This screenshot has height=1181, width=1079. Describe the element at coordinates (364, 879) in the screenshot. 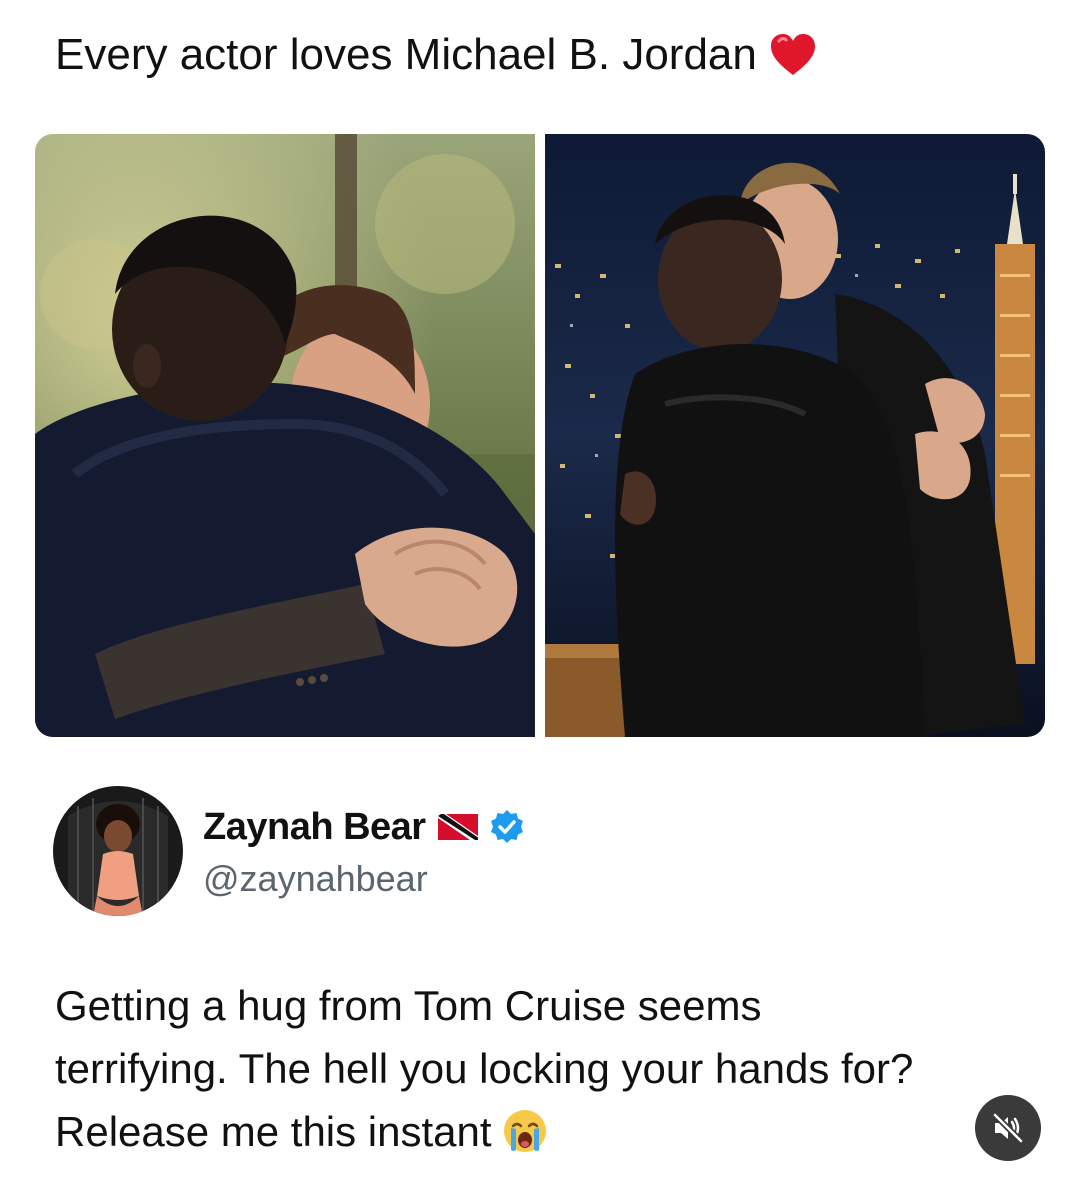

I see `handle: @zaynahbear` at that location.